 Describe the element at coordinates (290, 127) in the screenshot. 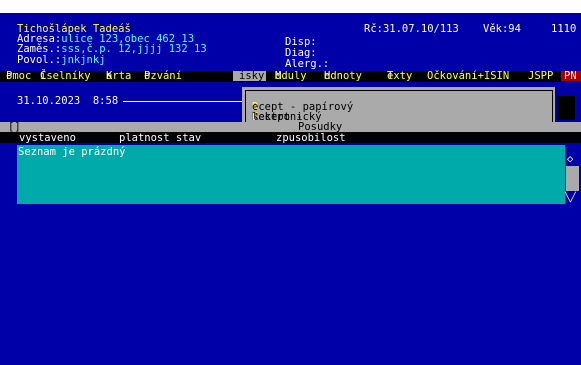

I see `list-title-strip: [] Posudky` at that location.